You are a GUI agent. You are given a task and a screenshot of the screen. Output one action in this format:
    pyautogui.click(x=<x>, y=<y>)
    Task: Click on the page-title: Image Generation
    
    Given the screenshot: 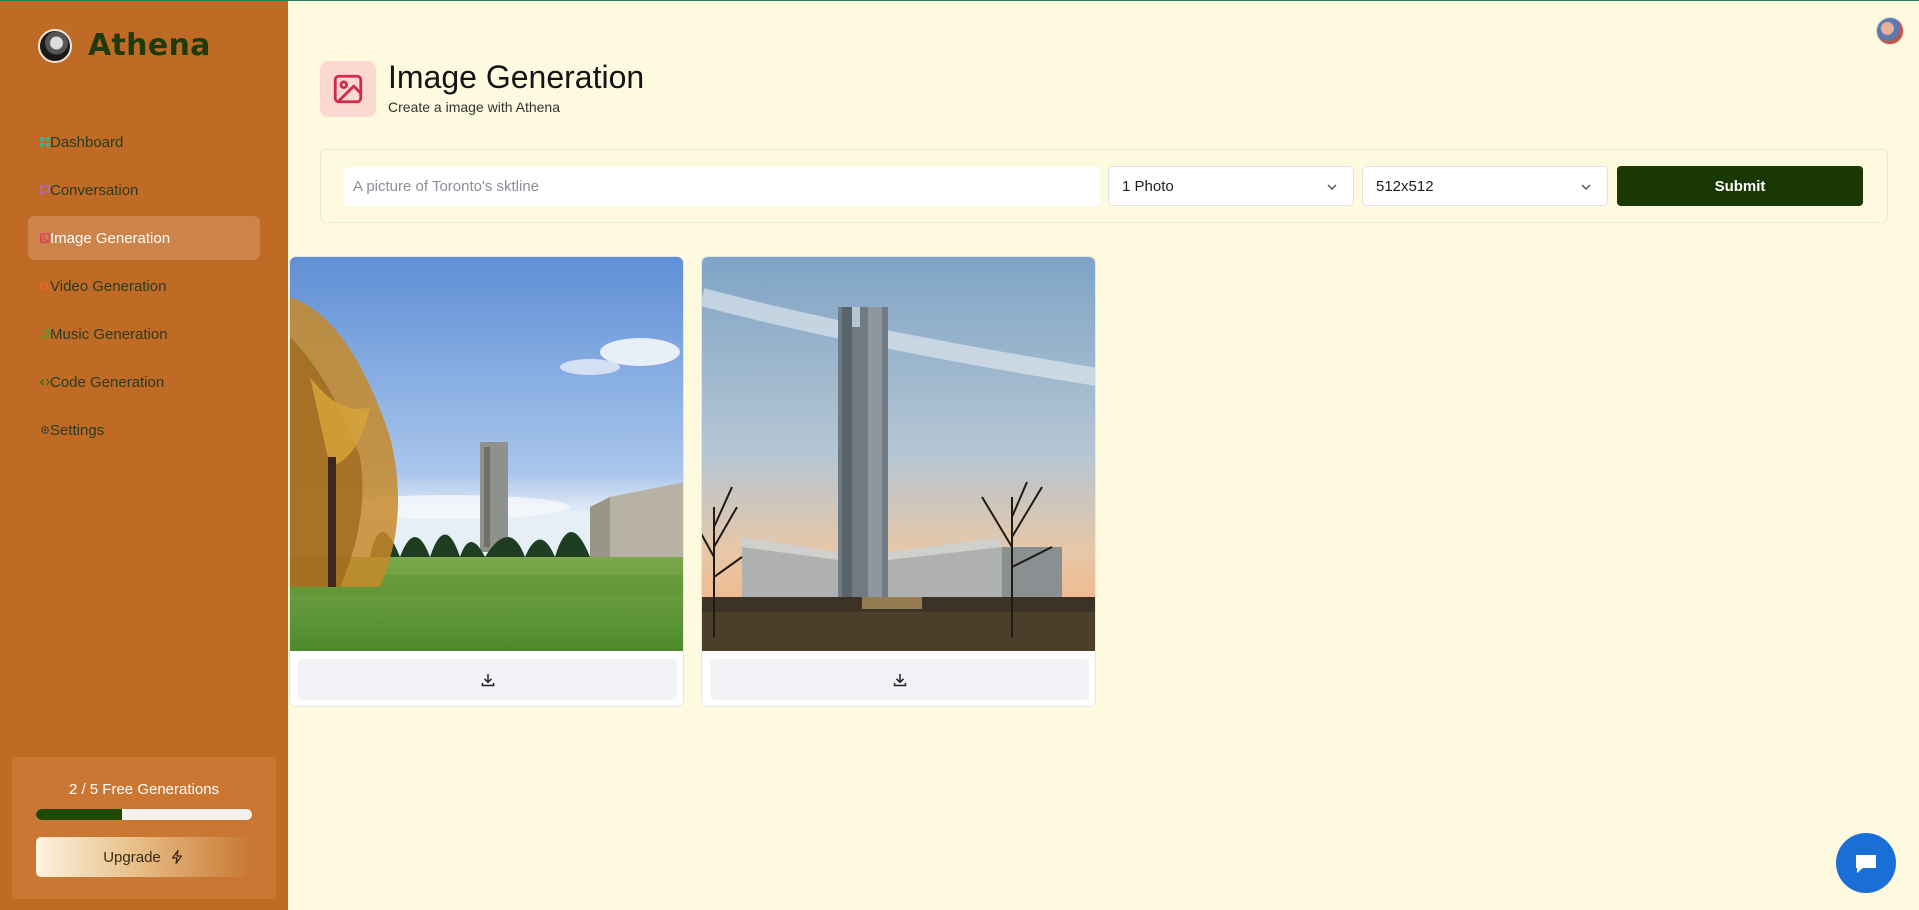 What is the action you would take?
    pyautogui.click(x=516, y=77)
    